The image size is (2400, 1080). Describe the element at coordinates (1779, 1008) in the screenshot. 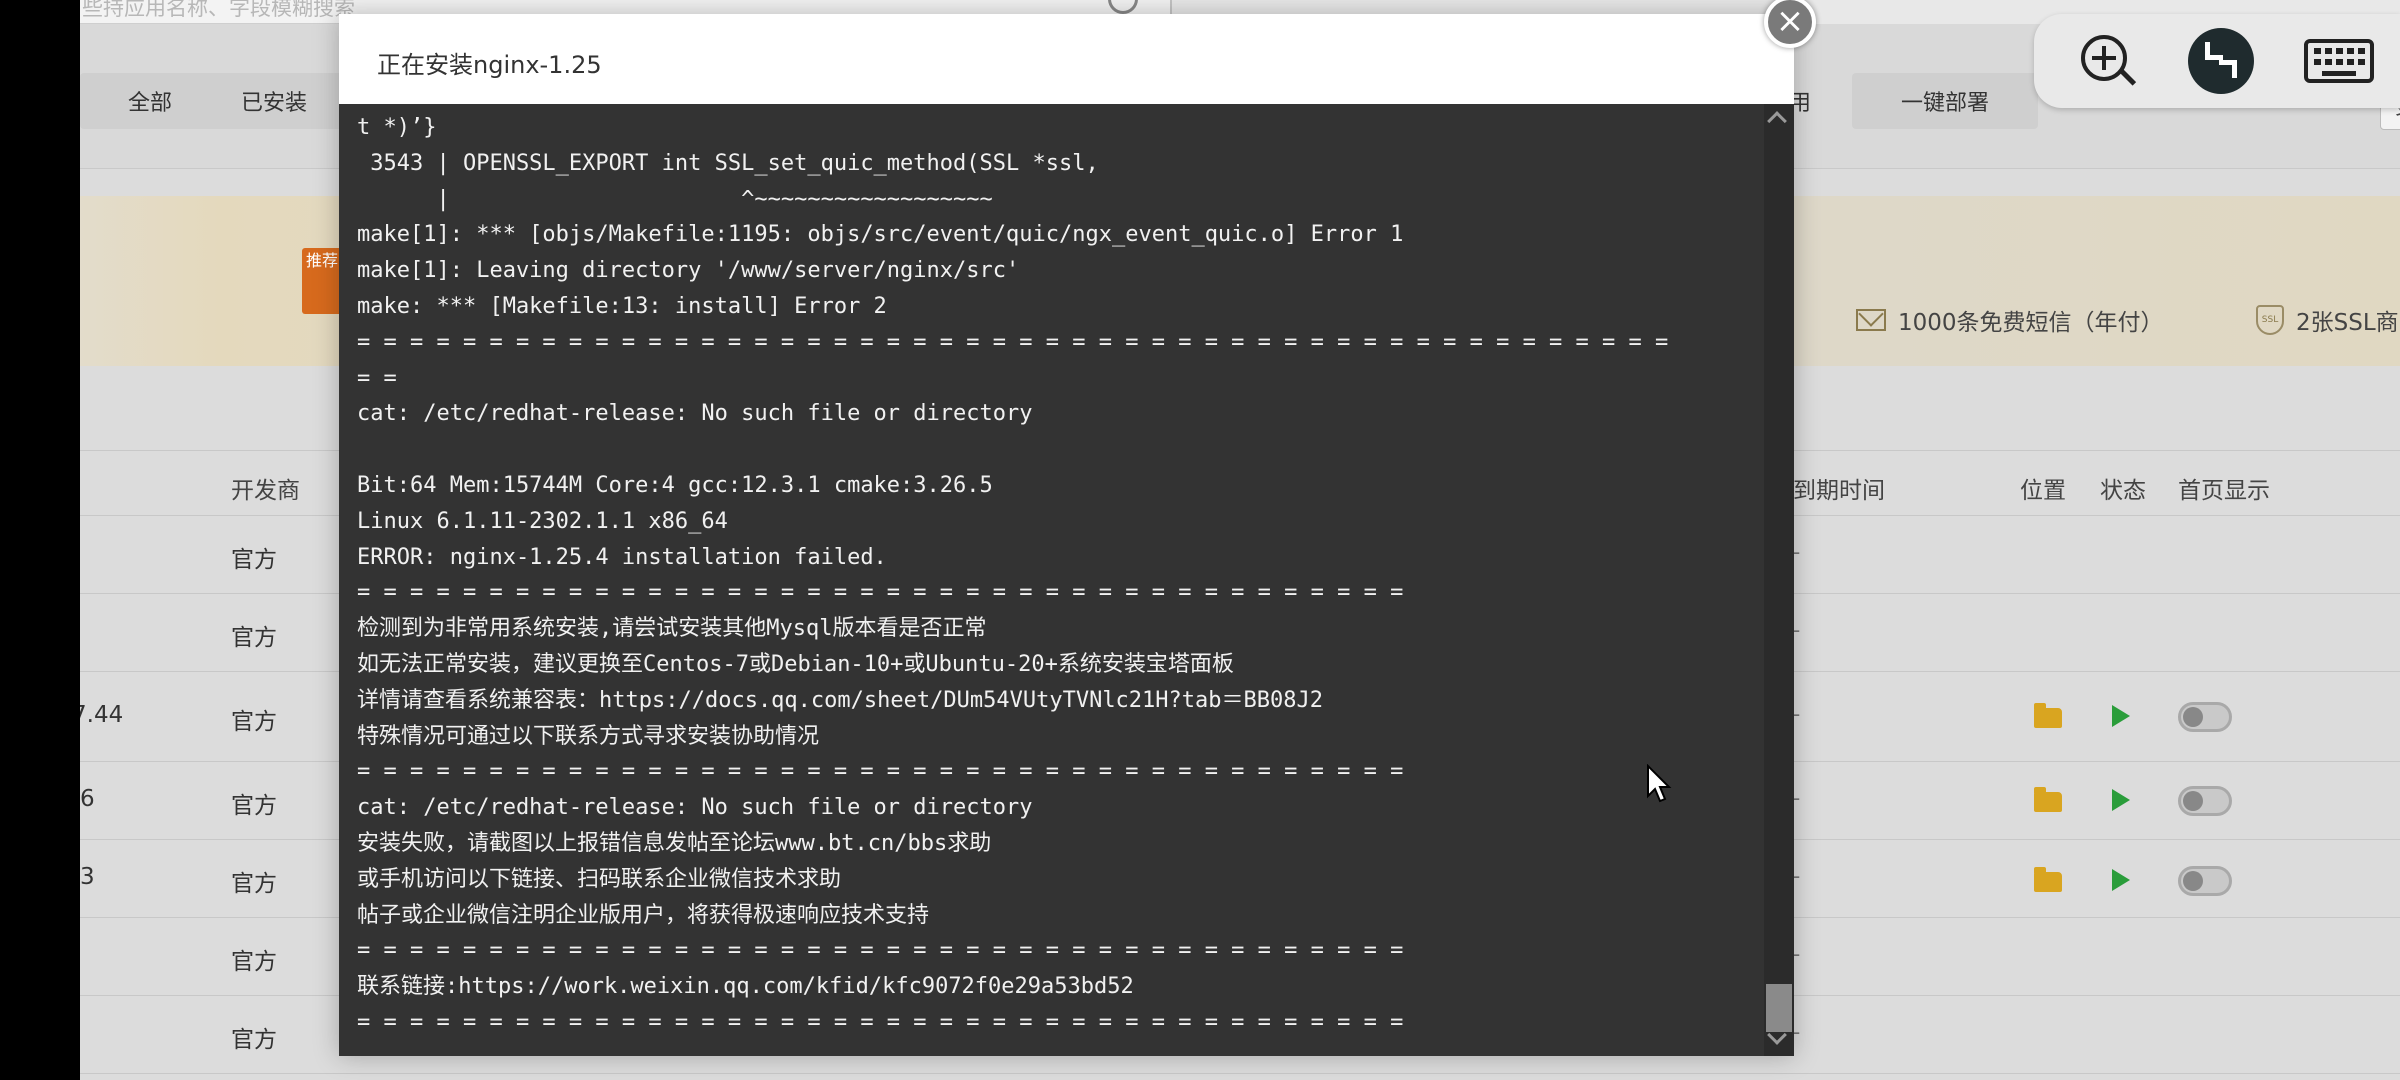

I see `scroll-thumb` at that location.